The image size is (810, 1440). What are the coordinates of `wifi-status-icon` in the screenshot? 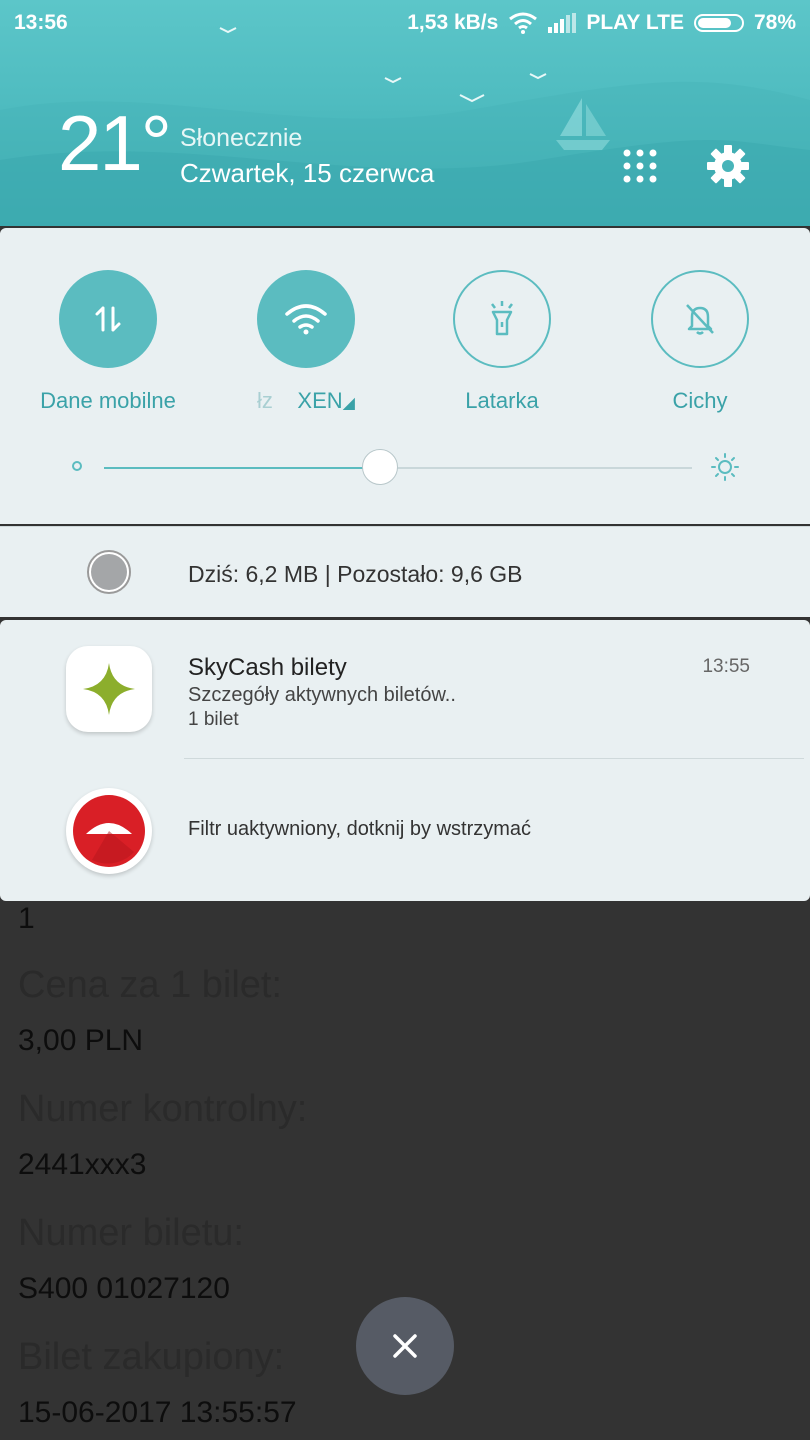 It's located at (523, 23).